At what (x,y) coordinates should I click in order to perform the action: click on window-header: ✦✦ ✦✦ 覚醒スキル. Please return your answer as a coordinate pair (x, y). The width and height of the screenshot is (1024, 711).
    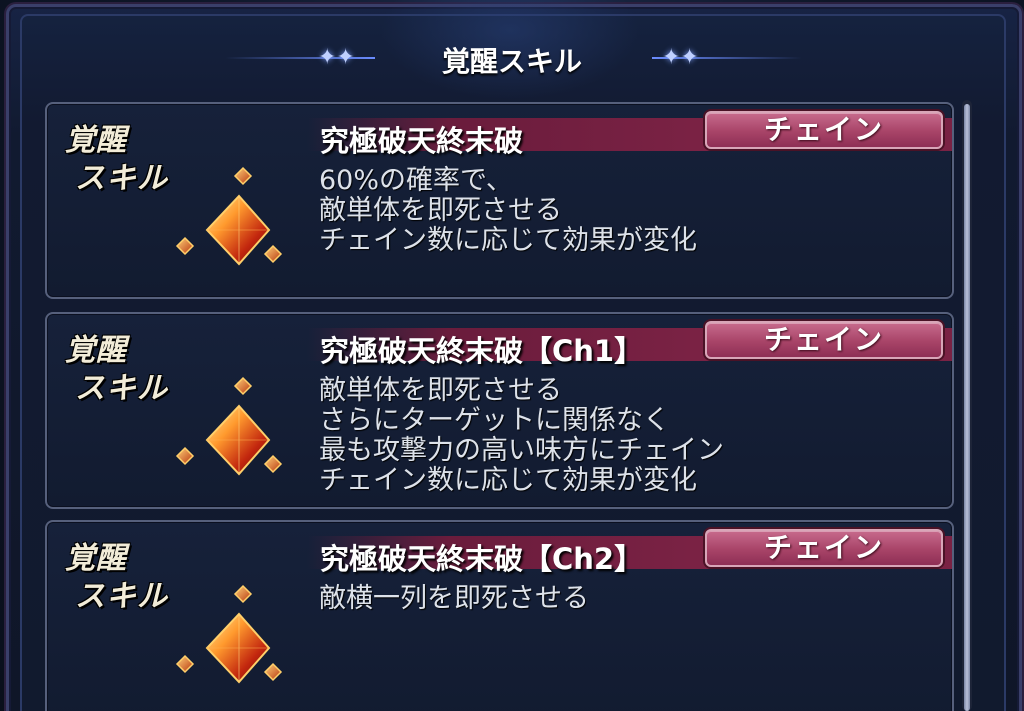
    Looking at the image, I should click on (512, 58).